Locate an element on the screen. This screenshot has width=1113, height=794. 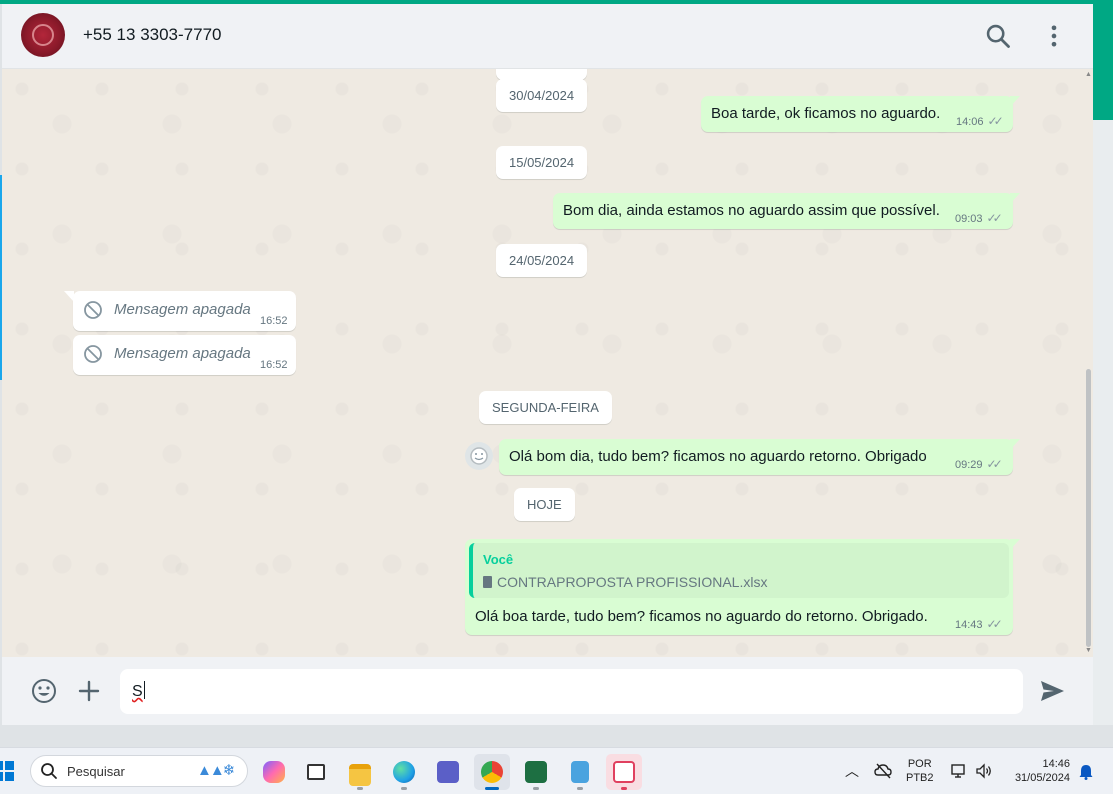
text-caret is located at coordinates (144, 690).